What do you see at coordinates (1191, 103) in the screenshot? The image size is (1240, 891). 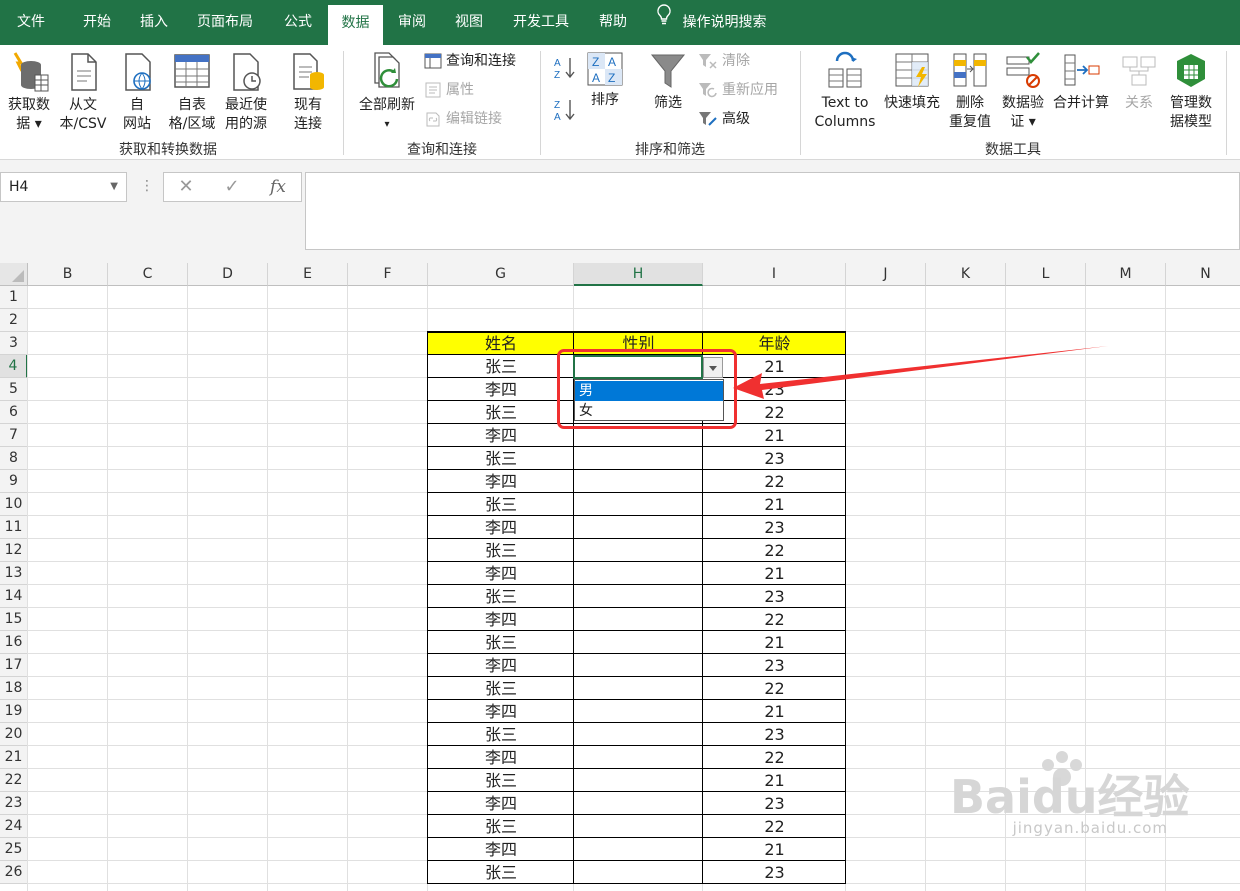 I see `manage-data-model-label: 管理数` at bounding box center [1191, 103].